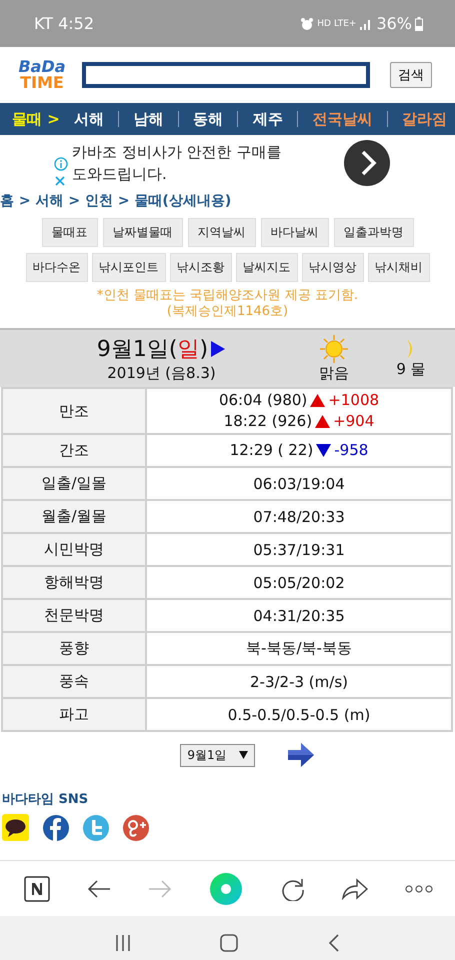 Image resolution: width=455 pixels, height=960 pixels. What do you see at coordinates (334, 943) in the screenshot?
I see `back-icon` at bounding box center [334, 943].